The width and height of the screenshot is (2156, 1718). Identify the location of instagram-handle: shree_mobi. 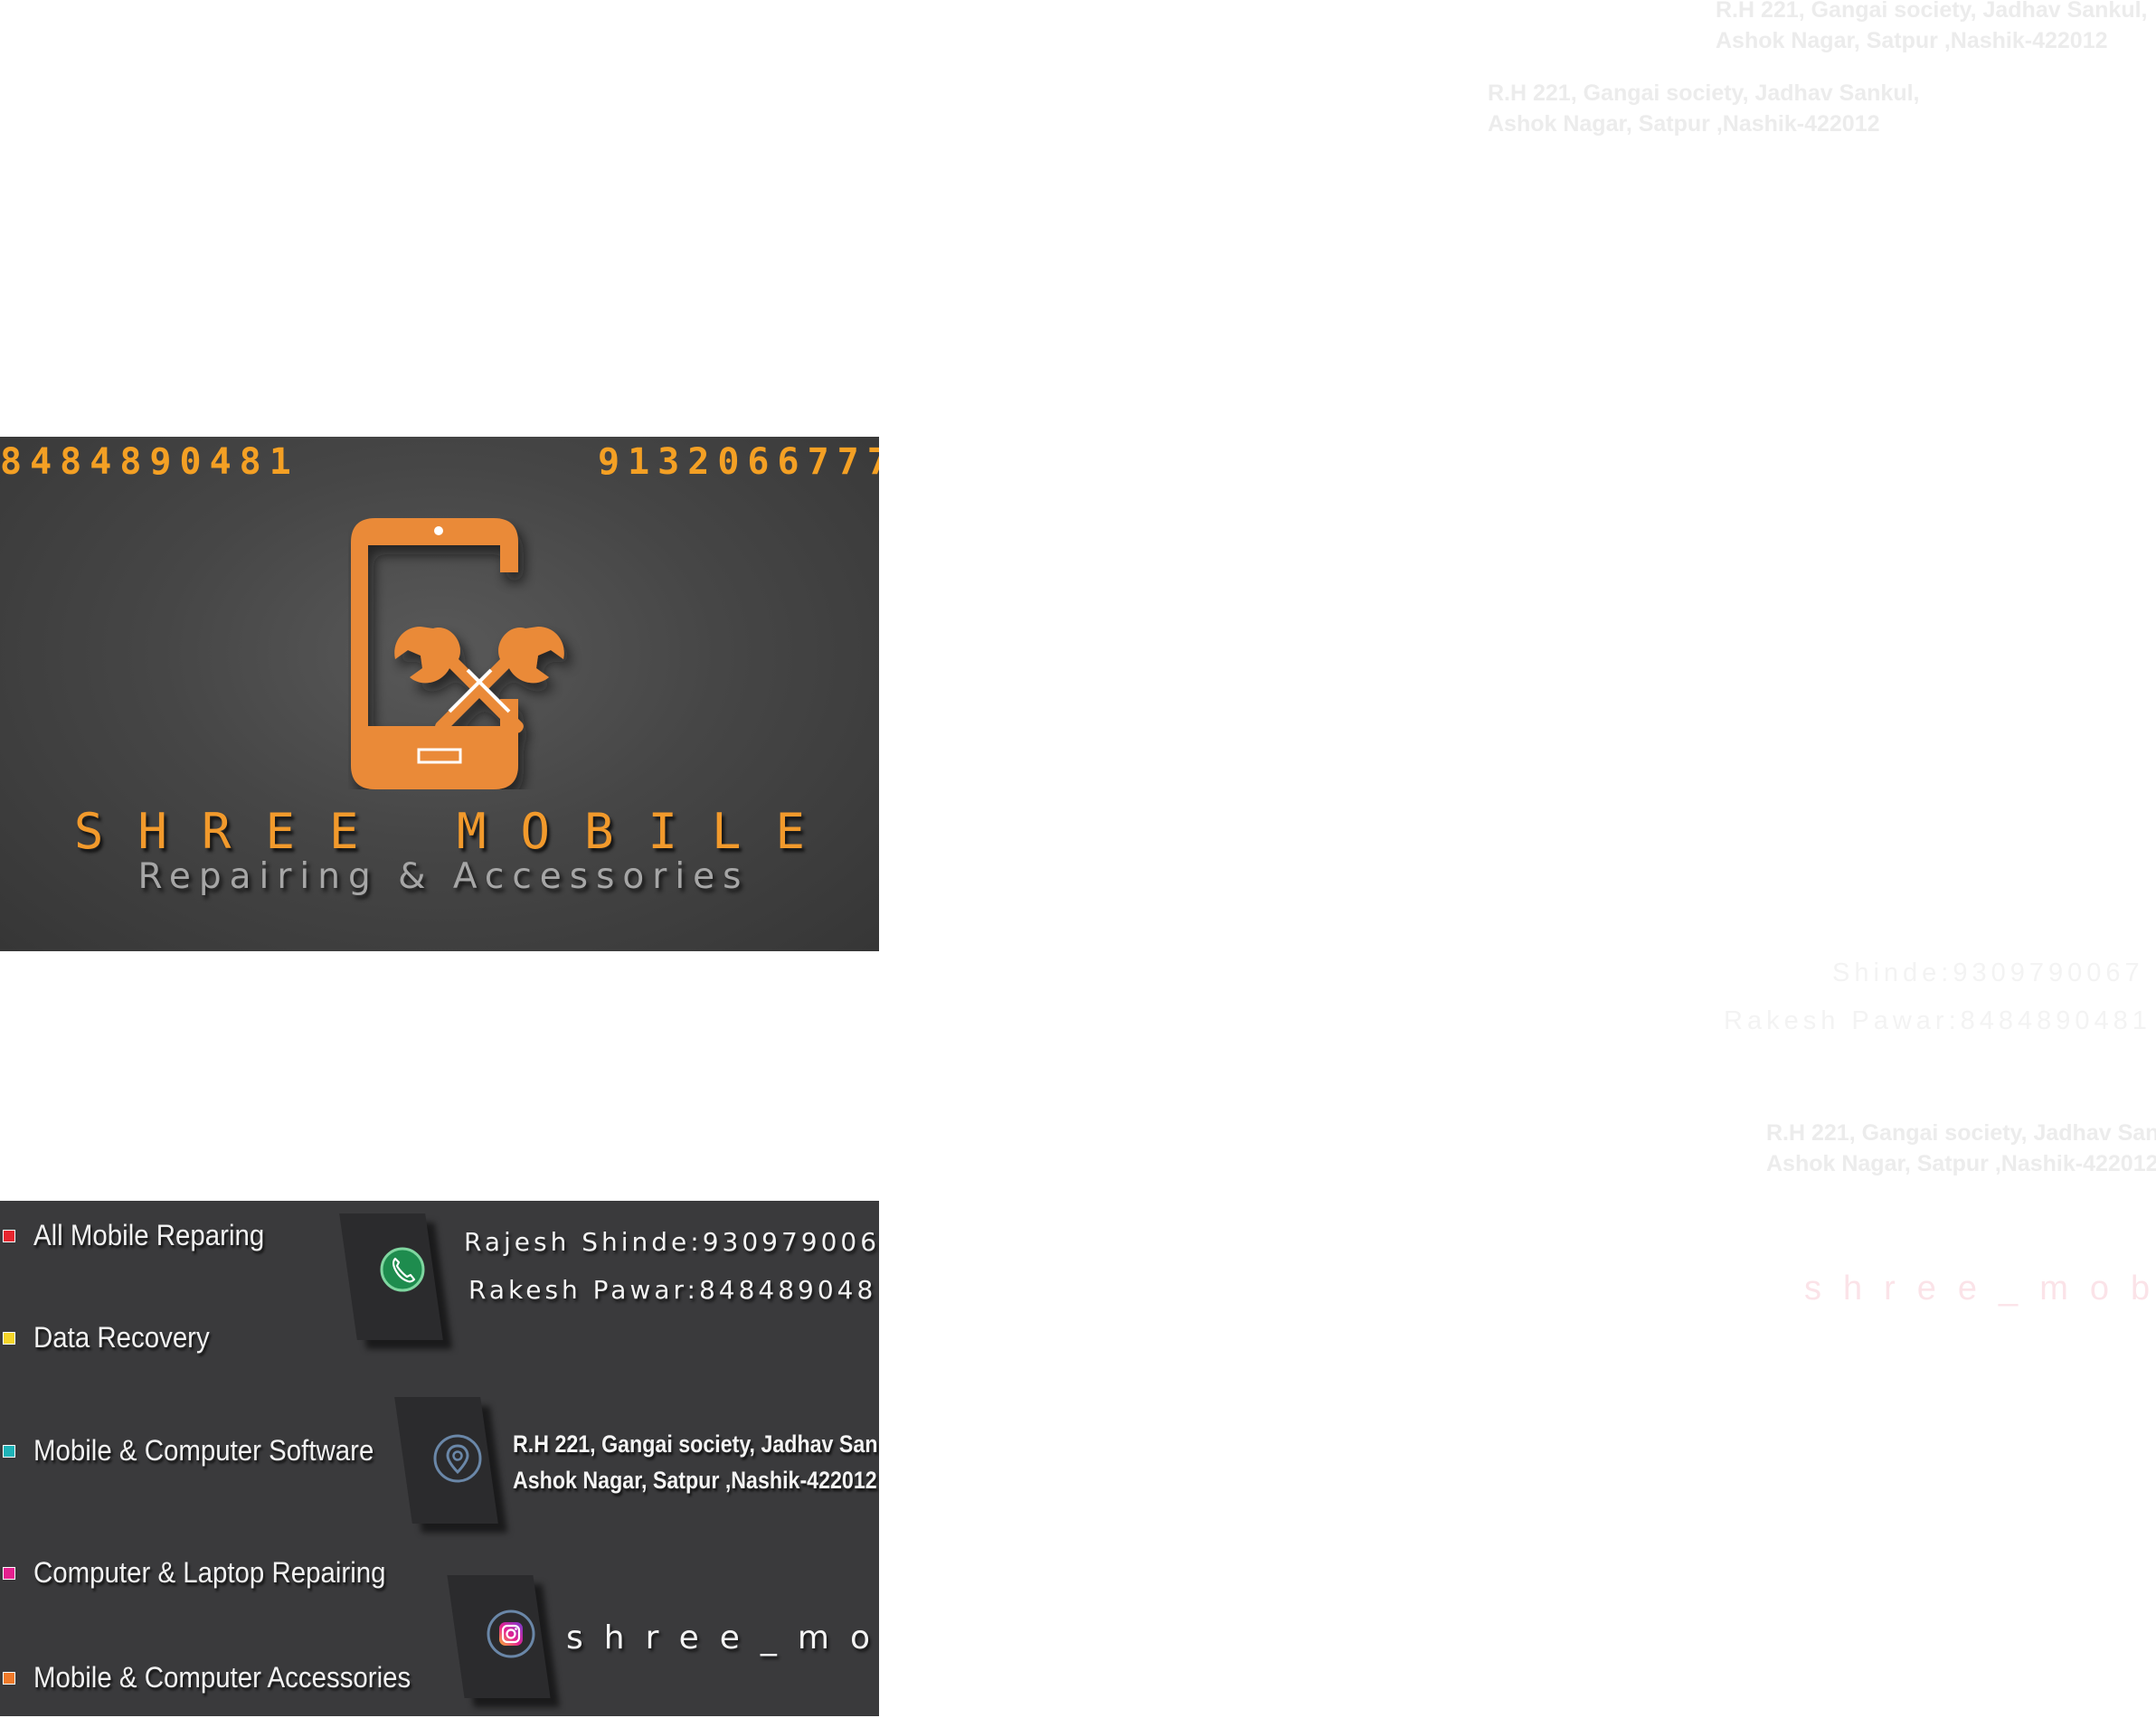
(722, 1638).